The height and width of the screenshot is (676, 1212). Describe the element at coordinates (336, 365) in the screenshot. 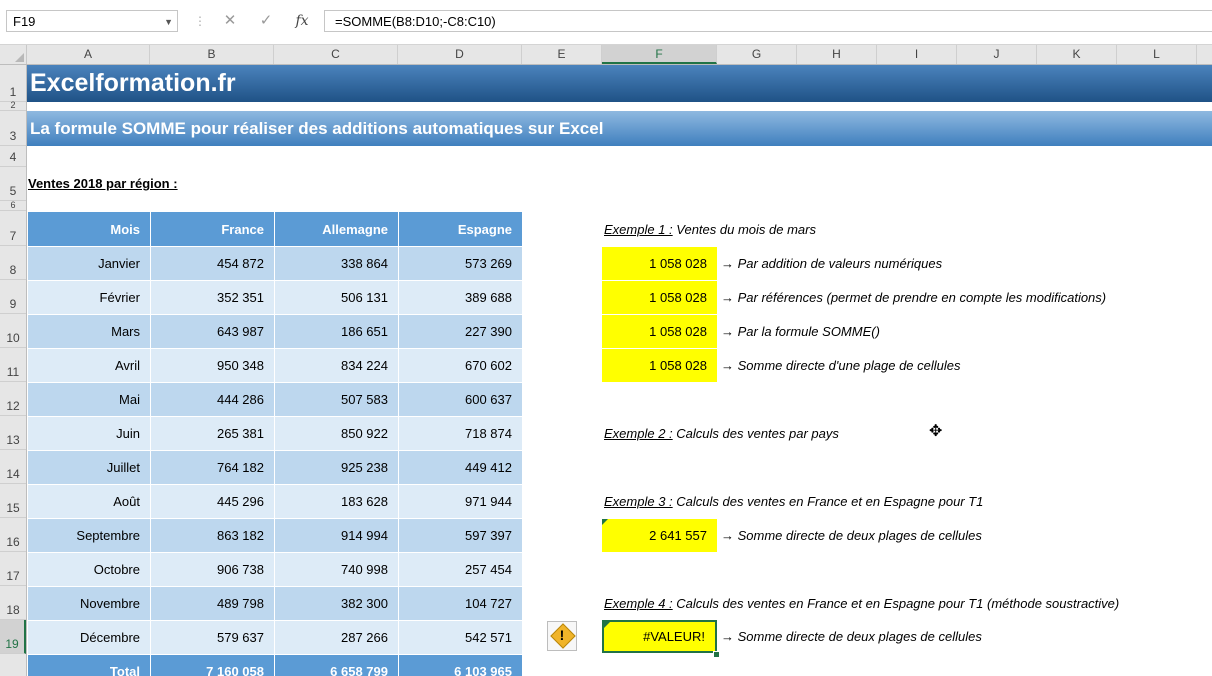

I see `cell: 834 224` at that location.